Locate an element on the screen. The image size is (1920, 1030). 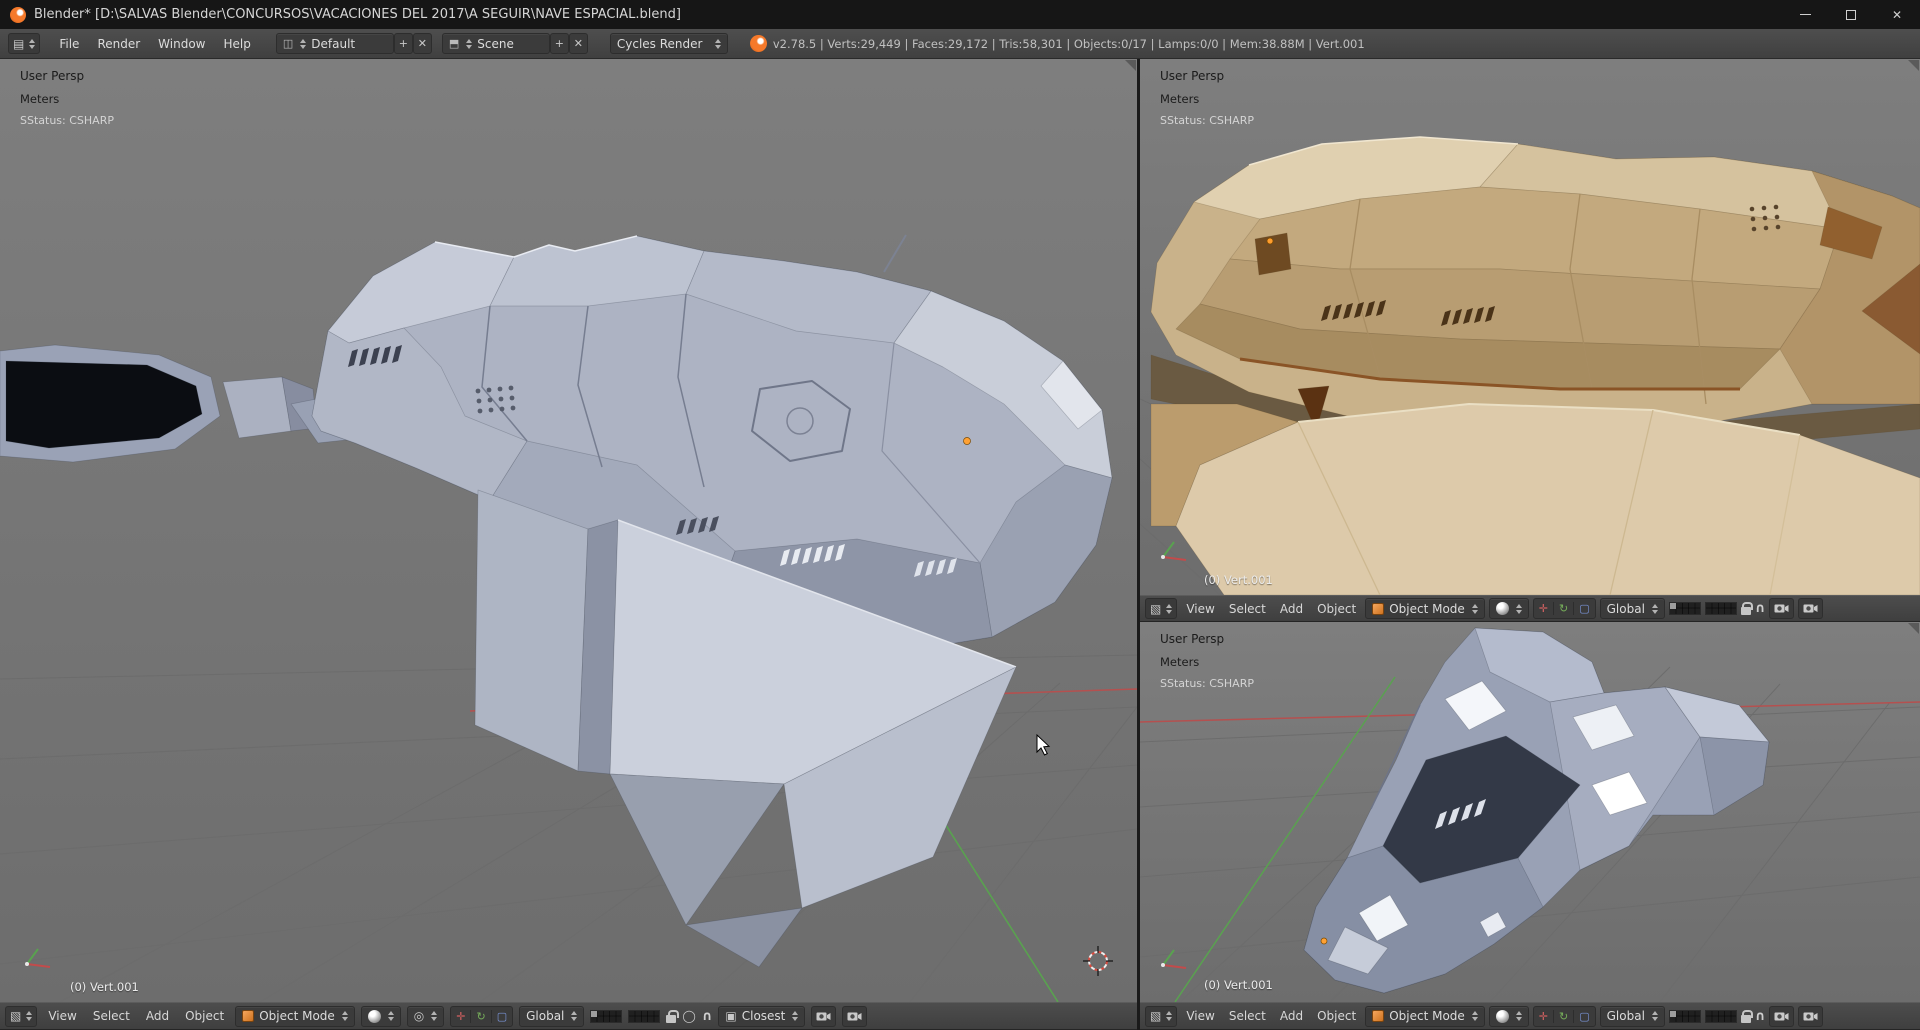
editor-type-button-info: ▤ is located at coordinates (24, 43).